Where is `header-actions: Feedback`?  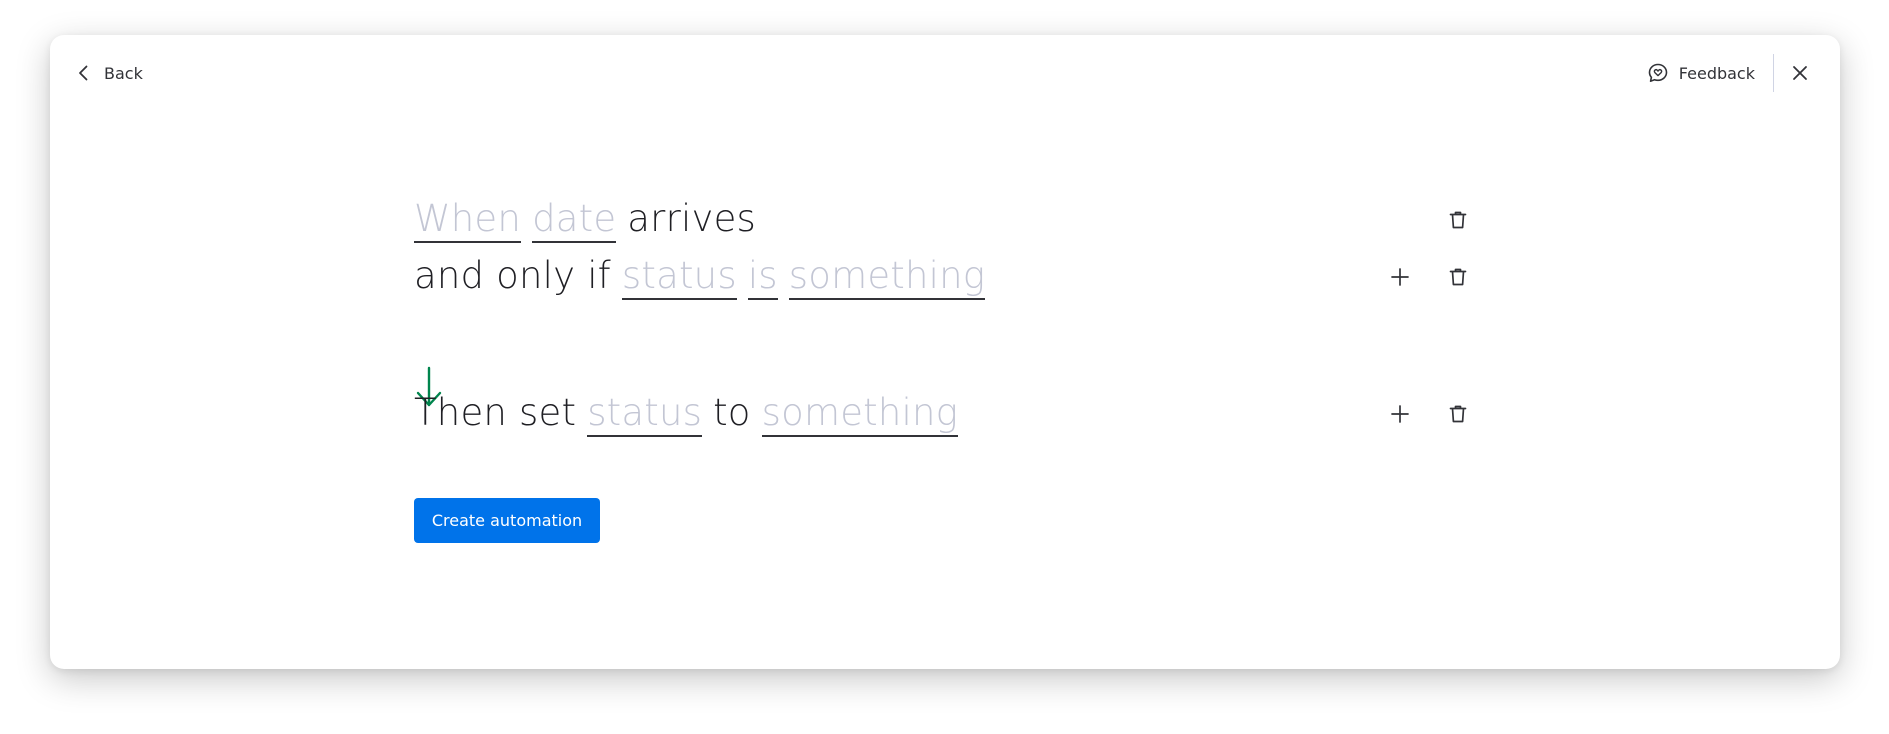 header-actions: Feedback is located at coordinates (1727, 73).